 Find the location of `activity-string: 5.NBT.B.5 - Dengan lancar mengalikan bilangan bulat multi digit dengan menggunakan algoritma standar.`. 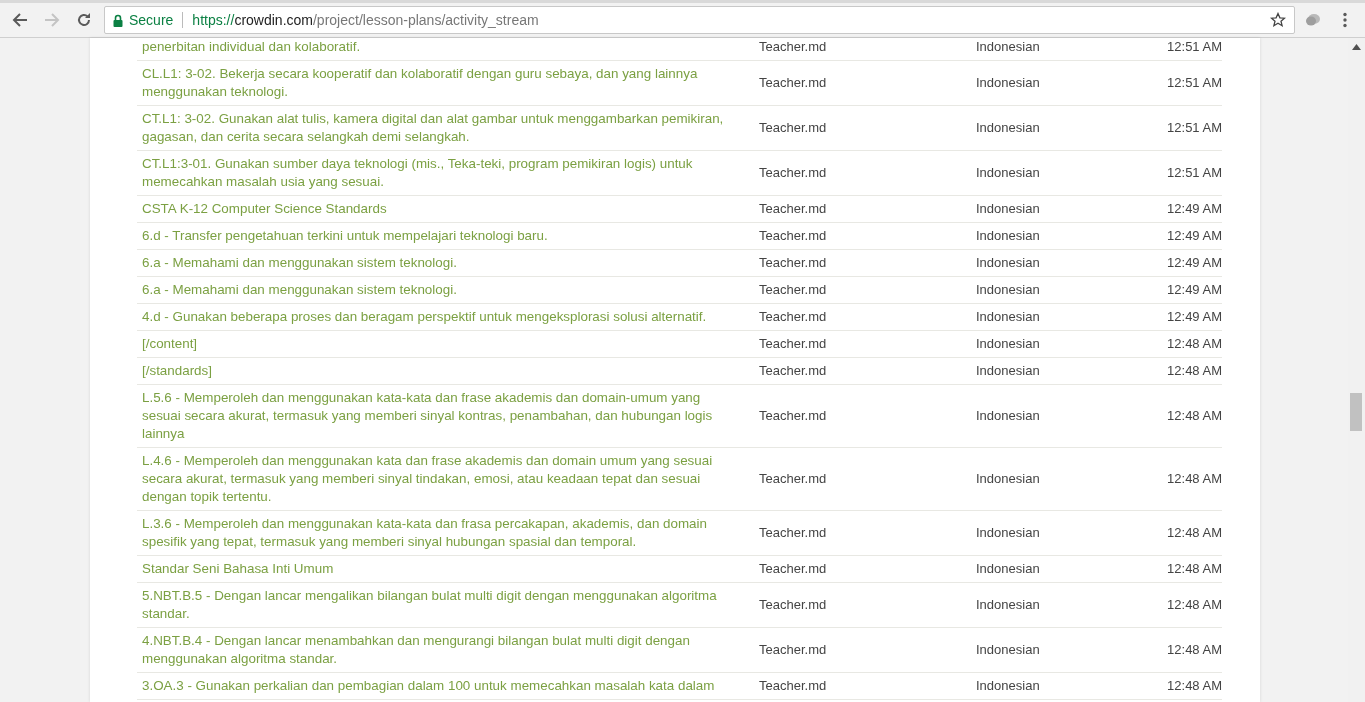

activity-string: 5.NBT.B.5 - Dengan lancar mengalikan bilangan bulat multi digit dengan menggunakan algoritma standar. is located at coordinates (445, 605).